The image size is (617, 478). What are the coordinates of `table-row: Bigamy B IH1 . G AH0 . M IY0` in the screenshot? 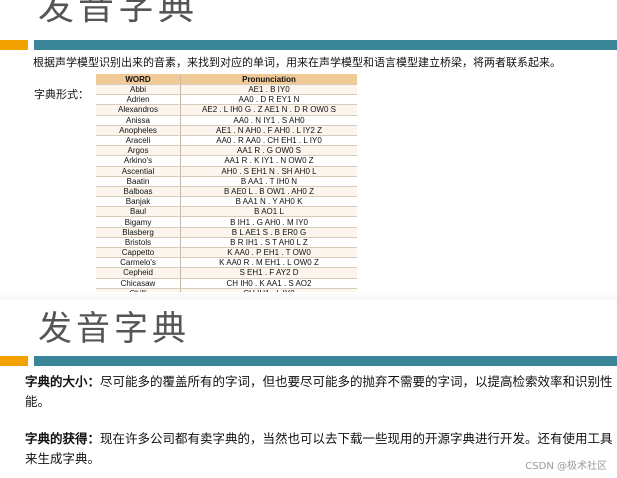 It's located at (226, 222).